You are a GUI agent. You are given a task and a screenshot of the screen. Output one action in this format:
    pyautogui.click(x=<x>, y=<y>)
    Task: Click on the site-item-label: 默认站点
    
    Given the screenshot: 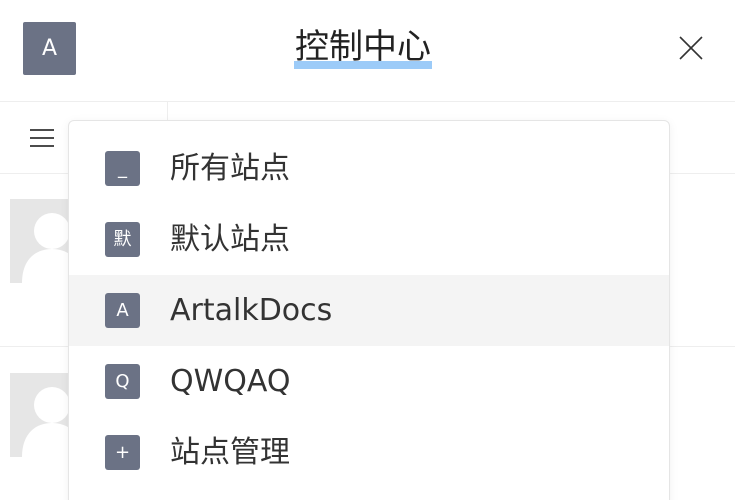 What is the action you would take?
    pyautogui.click(x=230, y=239)
    